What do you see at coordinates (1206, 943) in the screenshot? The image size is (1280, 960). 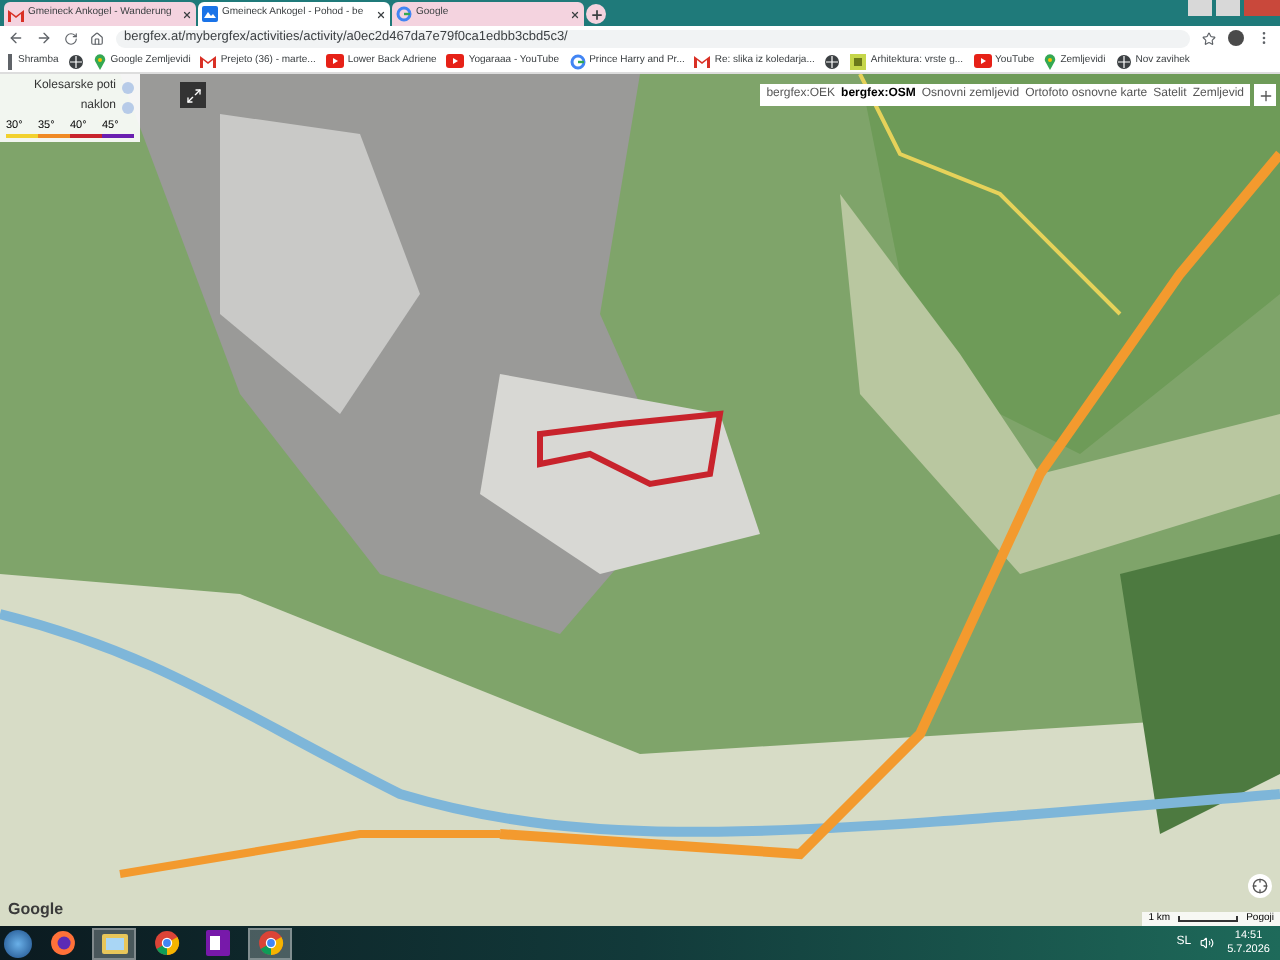 I see `speaker-icon` at bounding box center [1206, 943].